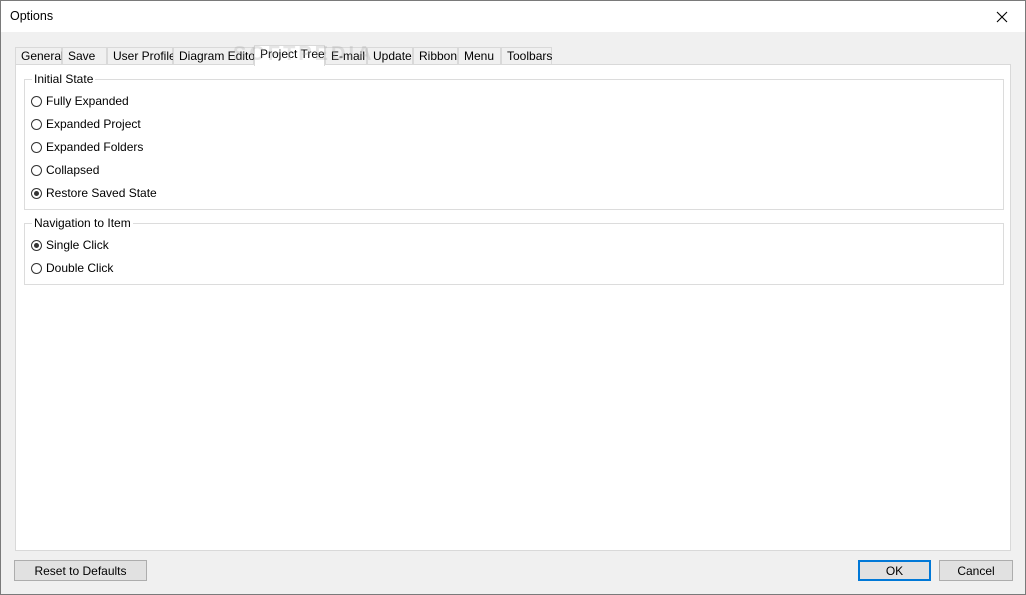 This screenshot has height=595, width=1026. I want to click on radio-fully-expanded: Fully Expanded, so click(80, 101).